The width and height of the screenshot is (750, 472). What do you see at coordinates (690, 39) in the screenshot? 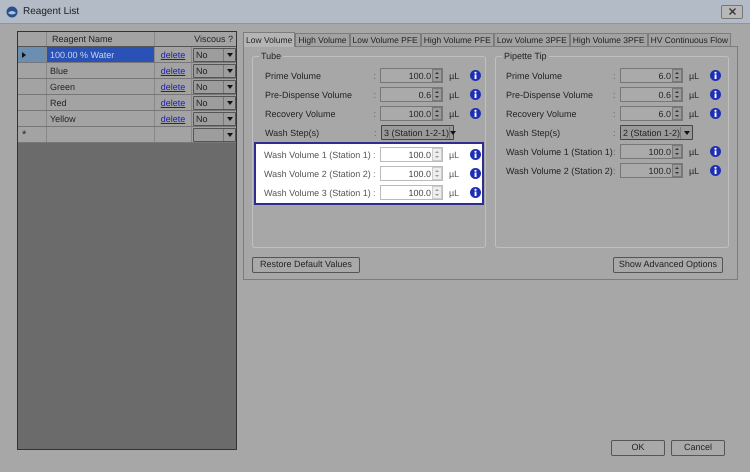
I see `tab: HV Continuous Flow` at bounding box center [690, 39].